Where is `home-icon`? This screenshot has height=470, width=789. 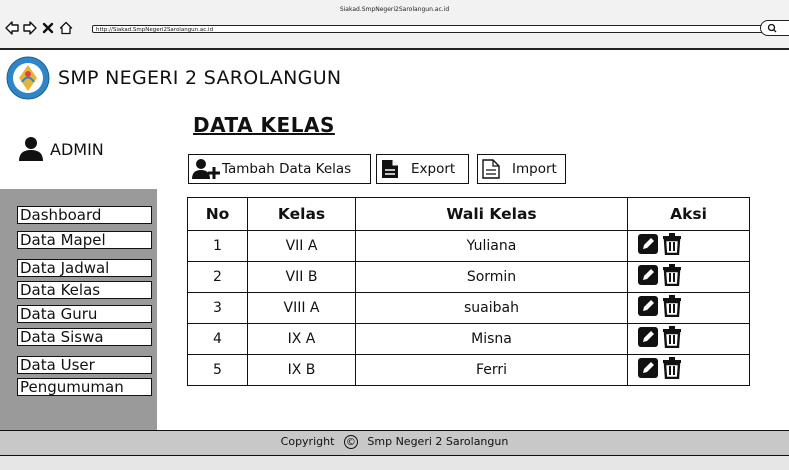 home-icon is located at coordinates (66, 27).